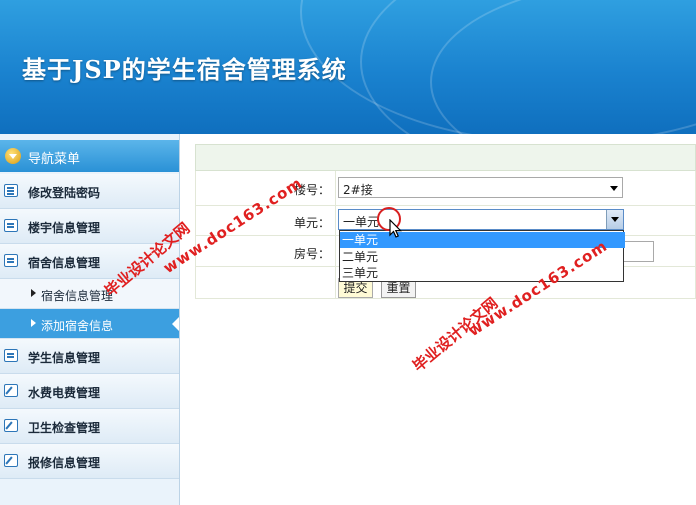 This screenshot has width=696, height=505. Describe the element at coordinates (455, 335) in the screenshot. I see `watermark-text: 毕业设计论文网` at that location.